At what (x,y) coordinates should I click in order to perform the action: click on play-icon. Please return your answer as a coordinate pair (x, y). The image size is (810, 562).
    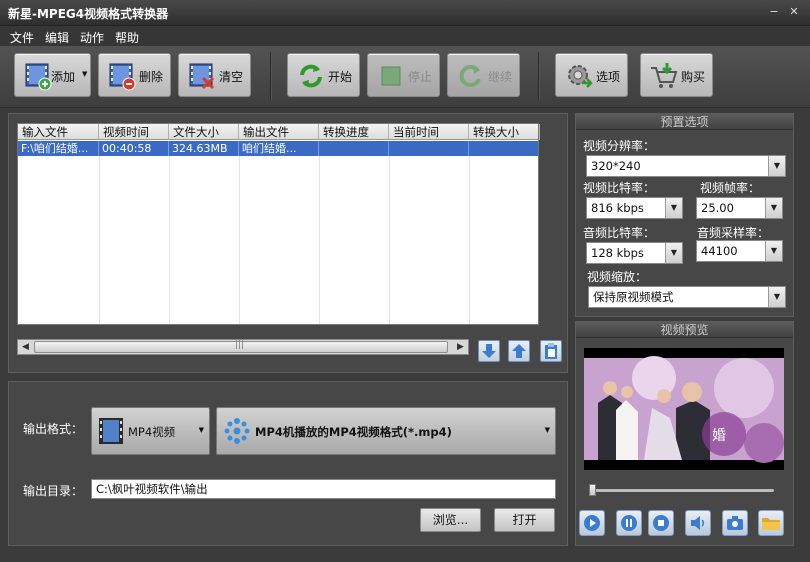
    Looking at the image, I should click on (592, 523).